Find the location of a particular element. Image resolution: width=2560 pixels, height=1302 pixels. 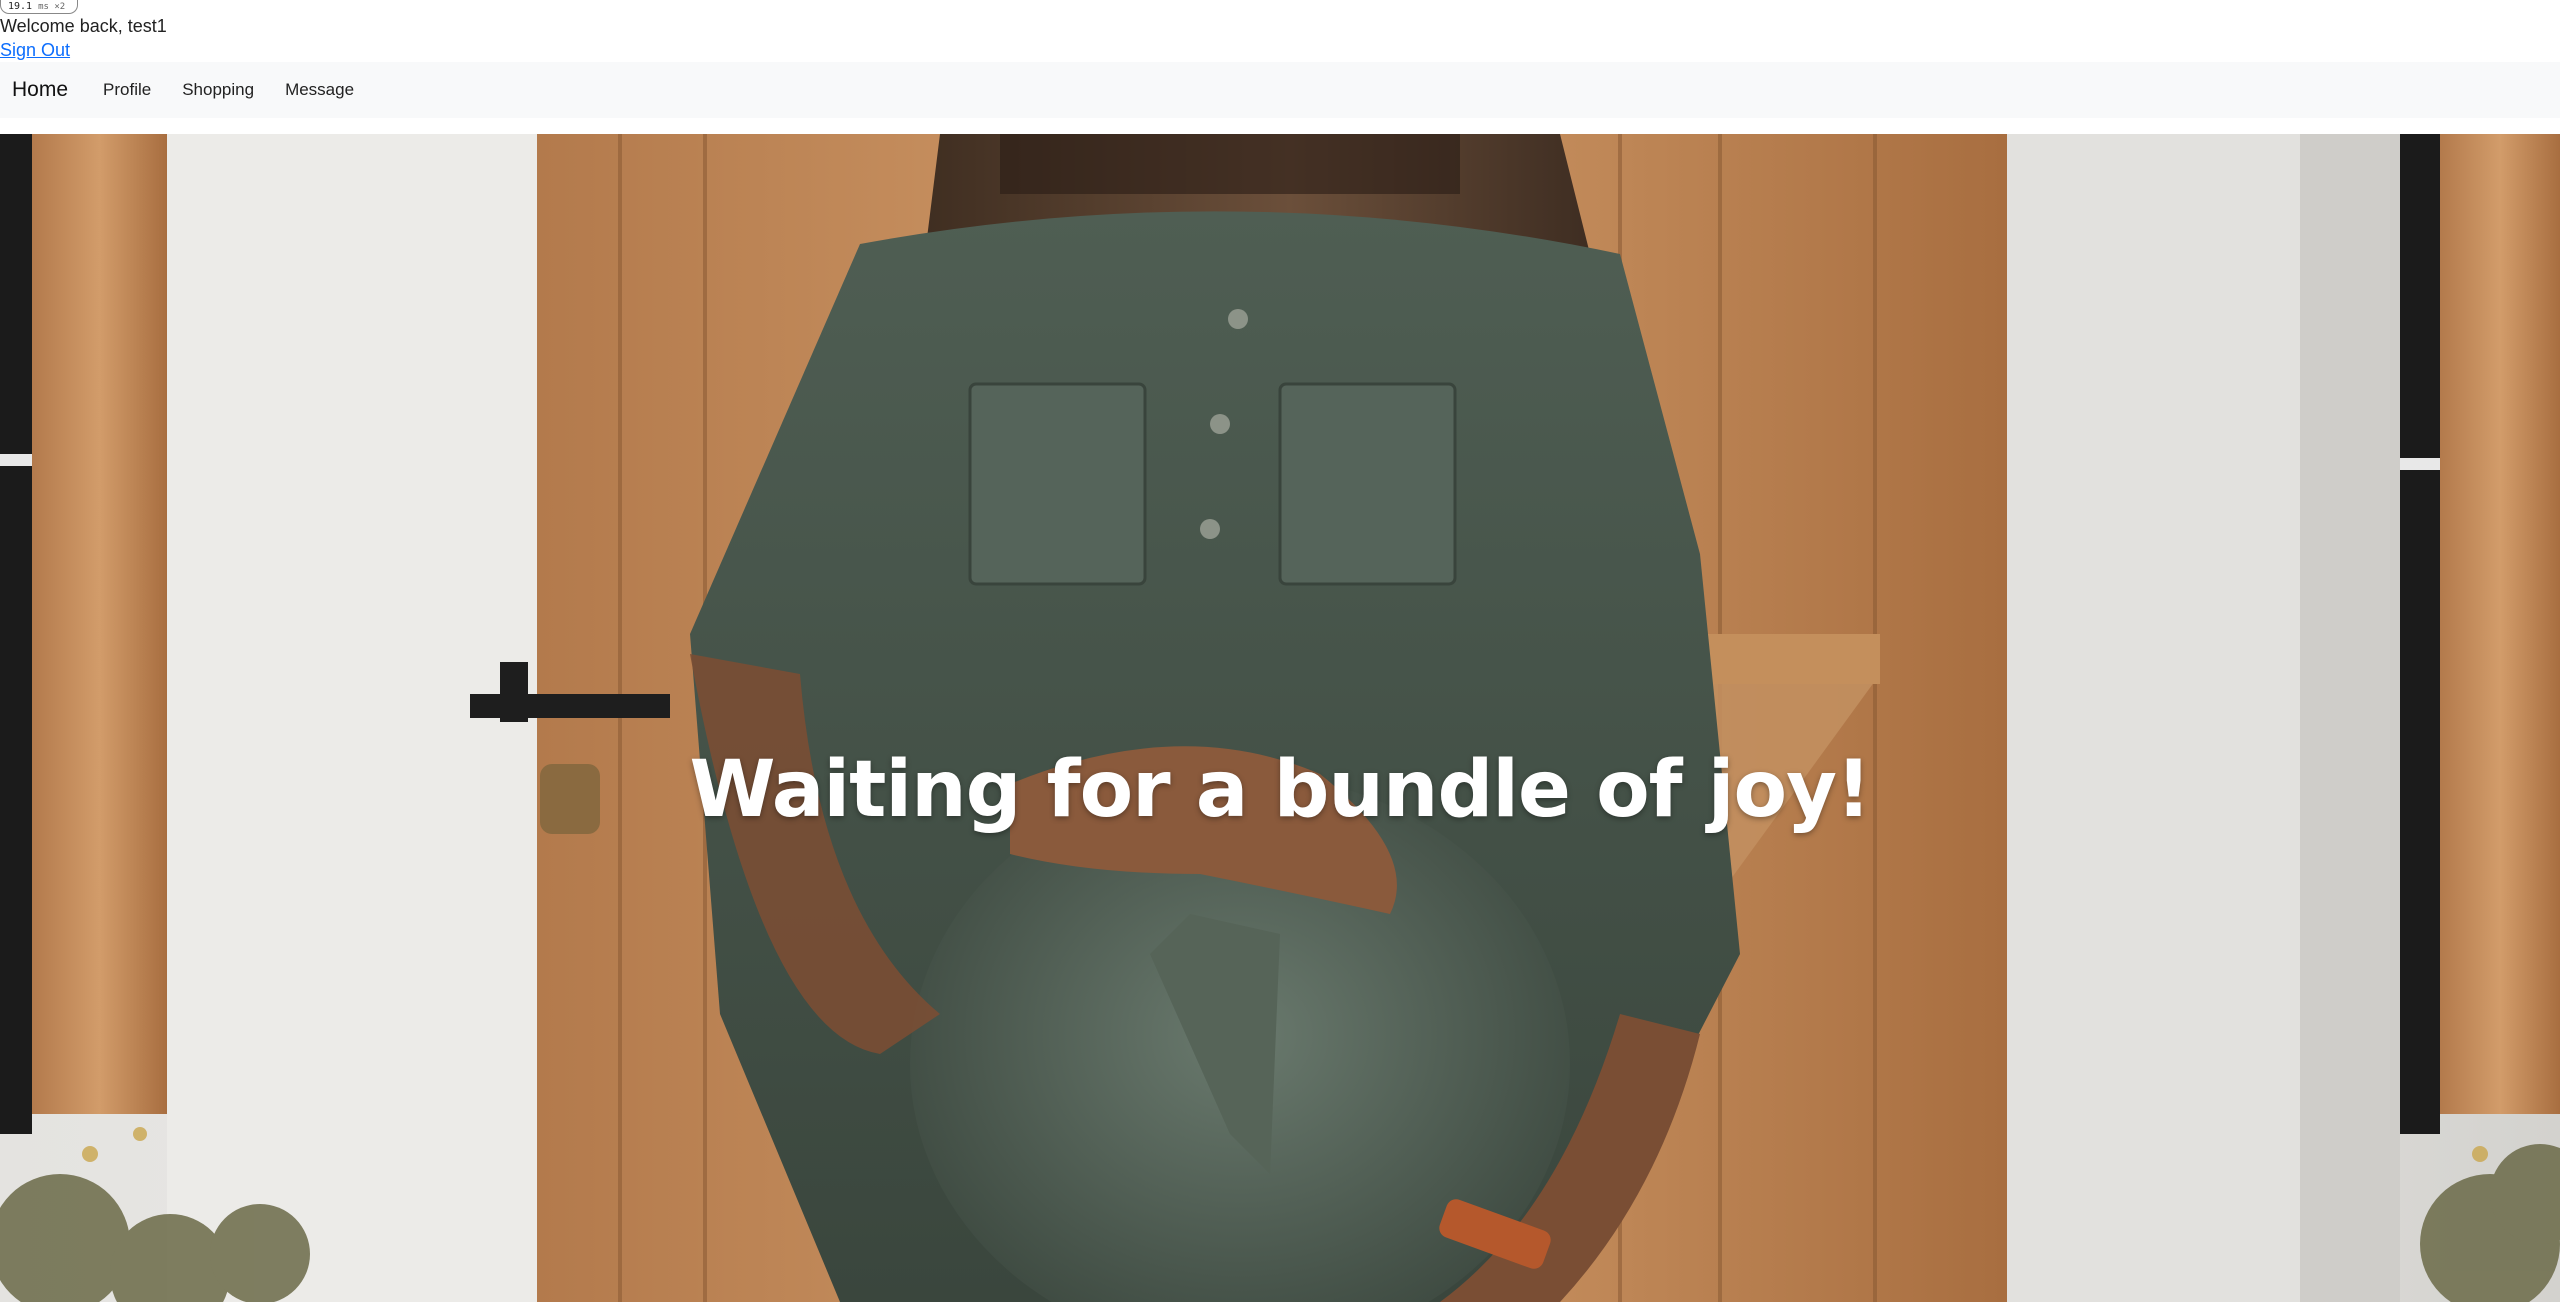

performance-value: 19.1 is located at coordinates (20, 6).